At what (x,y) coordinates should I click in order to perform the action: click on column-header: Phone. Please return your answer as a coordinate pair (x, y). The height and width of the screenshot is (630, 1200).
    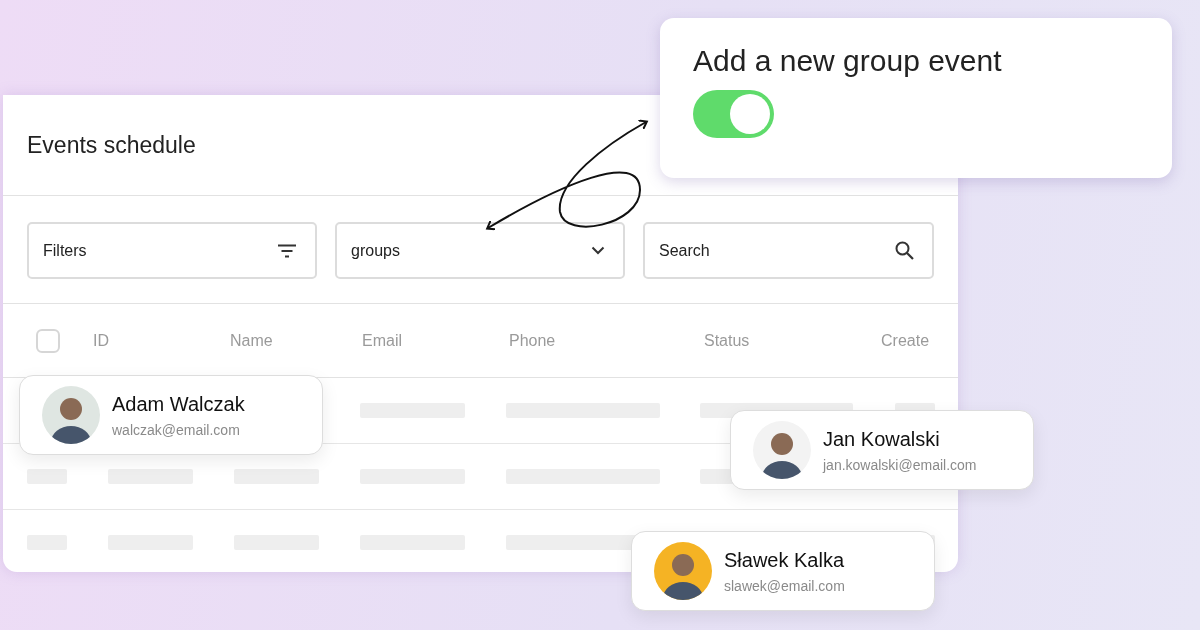
    Looking at the image, I should click on (533, 340).